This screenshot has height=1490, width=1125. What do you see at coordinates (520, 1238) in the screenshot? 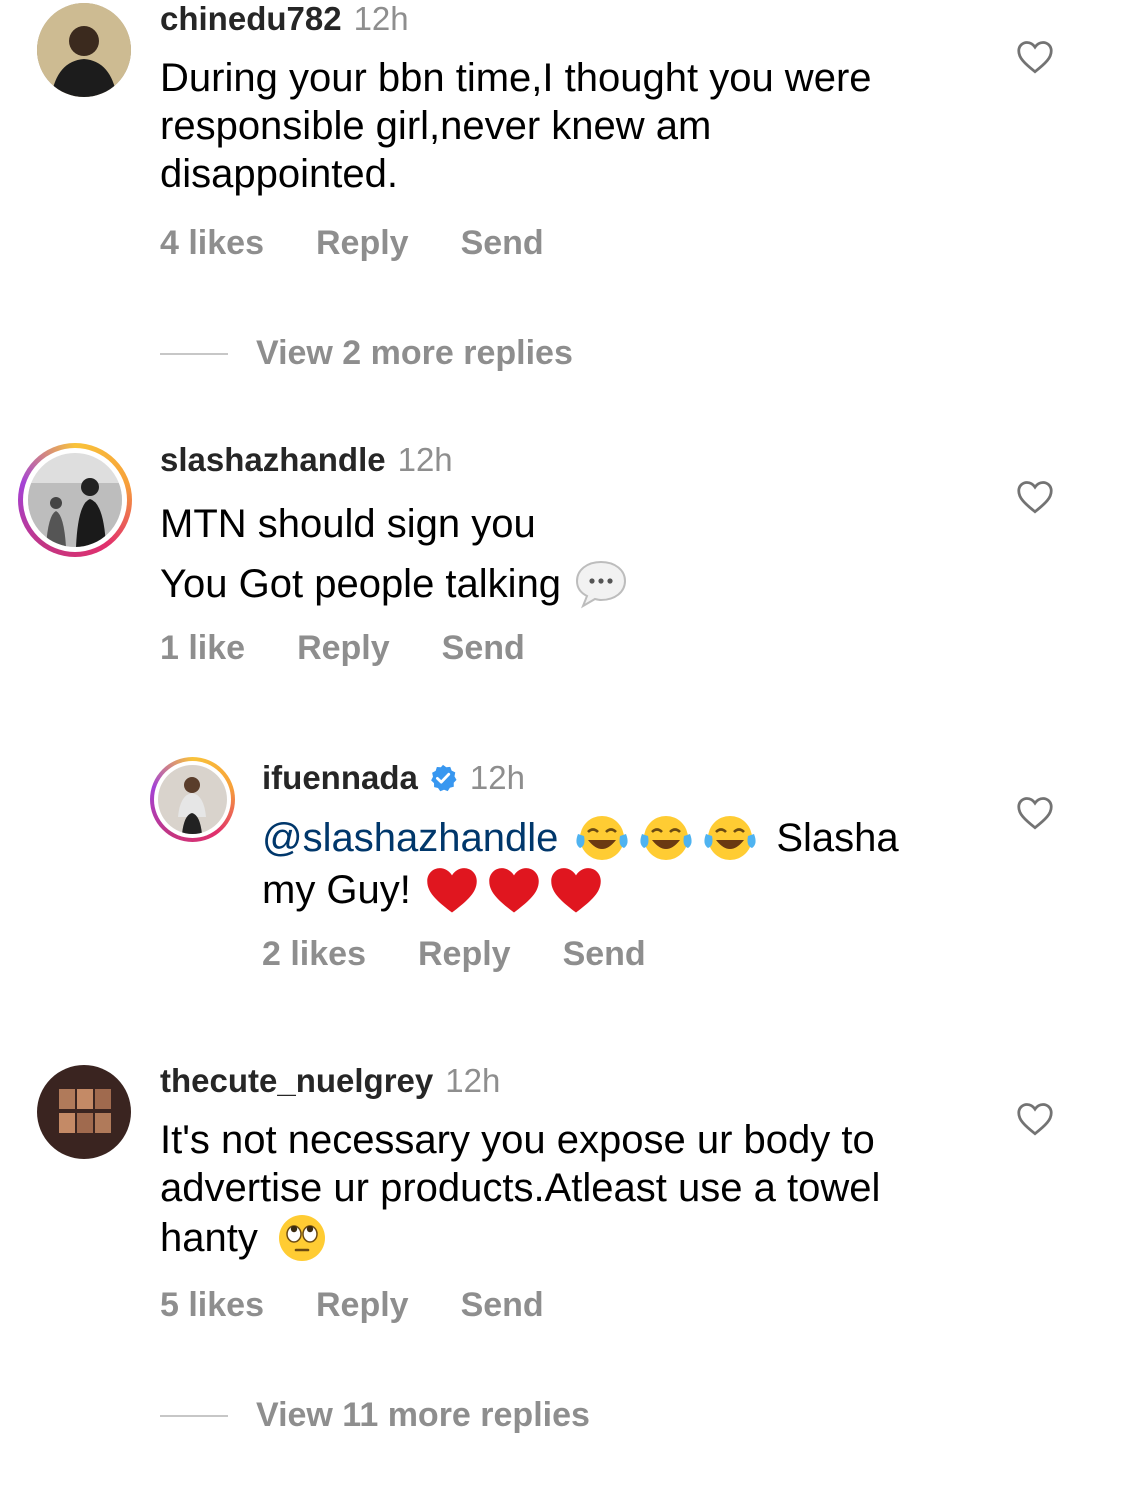
I see `comment-line: hanty` at bounding box center [520, 1238].